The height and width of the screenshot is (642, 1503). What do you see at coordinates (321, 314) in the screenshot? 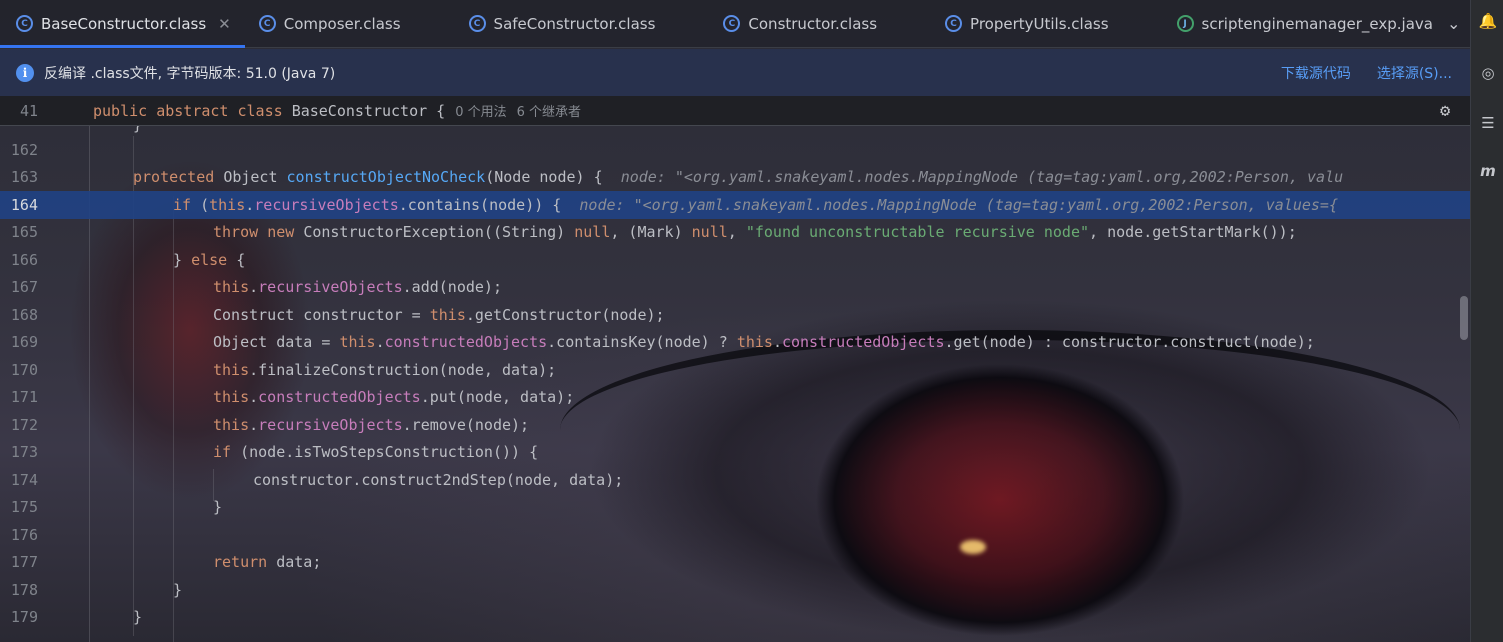
I see `code-fragment: Construct constructor =` at bounding box center [321, 314].